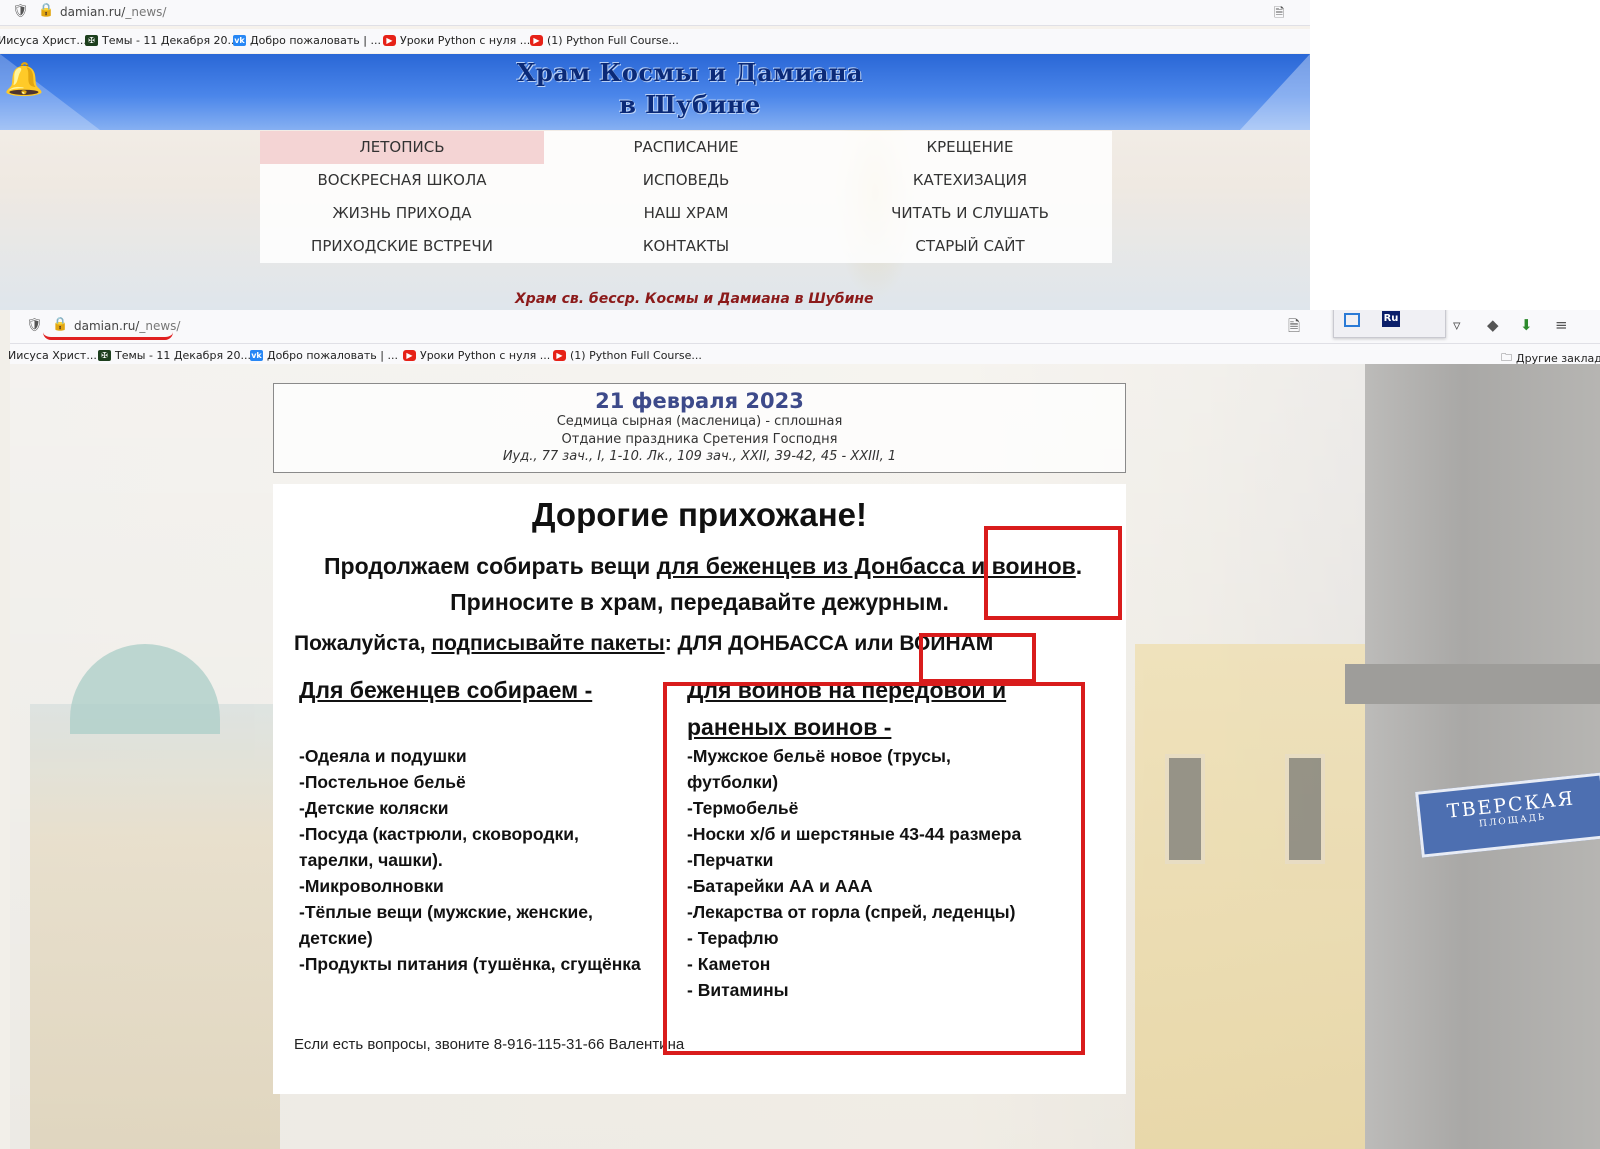 The height and width of the screenshot is (1149, 1600). What do you see at coordinates (24, 79) in the screenshot?
I see `bell-icon: 🔔` at bounding box center [24, 79].